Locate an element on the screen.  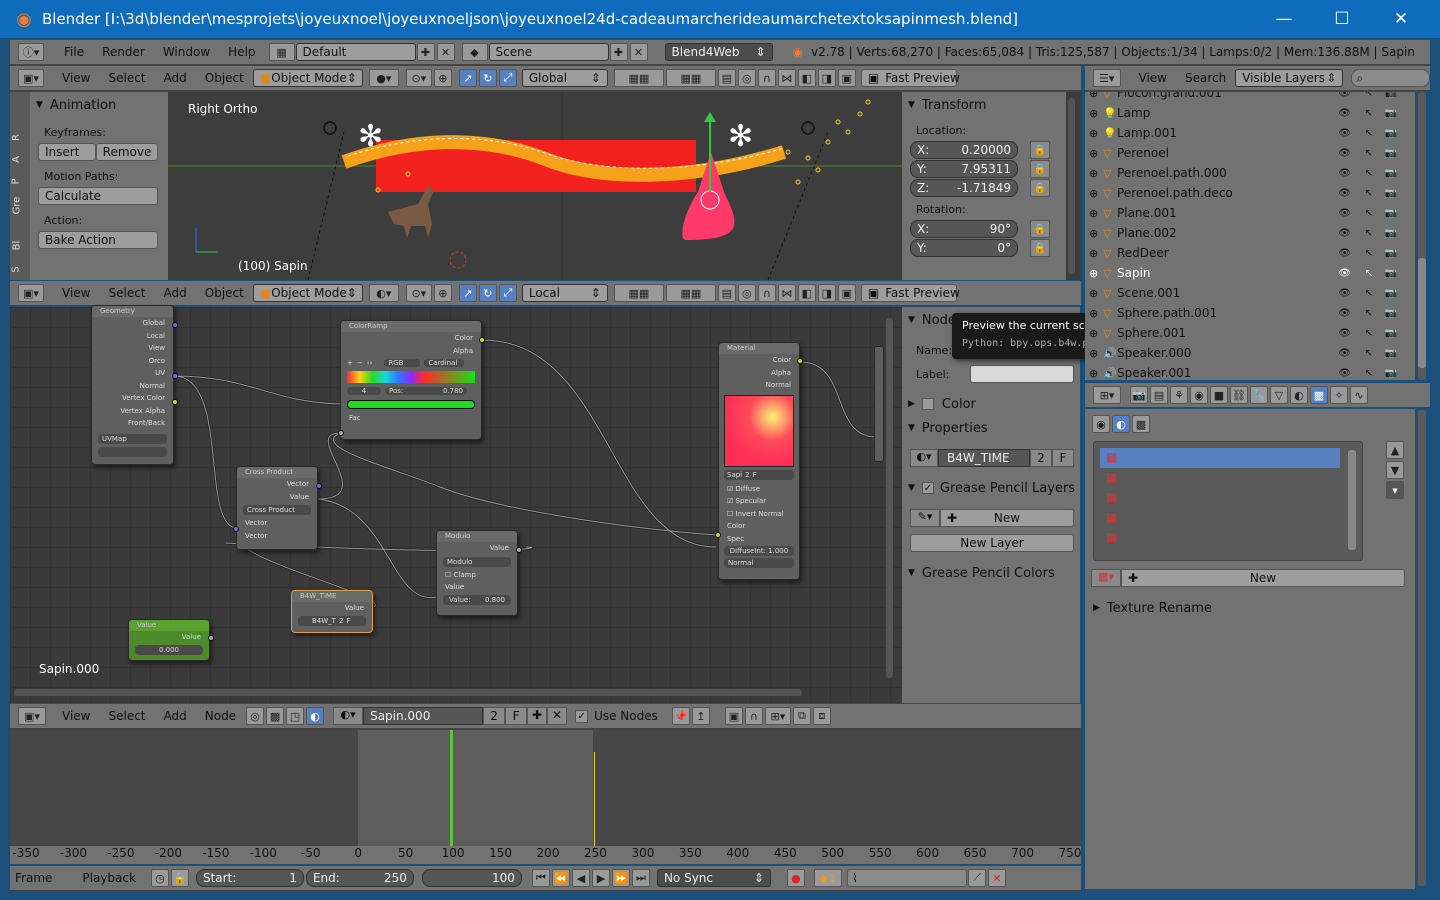
outliner-row: ⊕ 🔊 Speaker.001 👁 ↖ 📷 is located at coordinates (1250, 371).